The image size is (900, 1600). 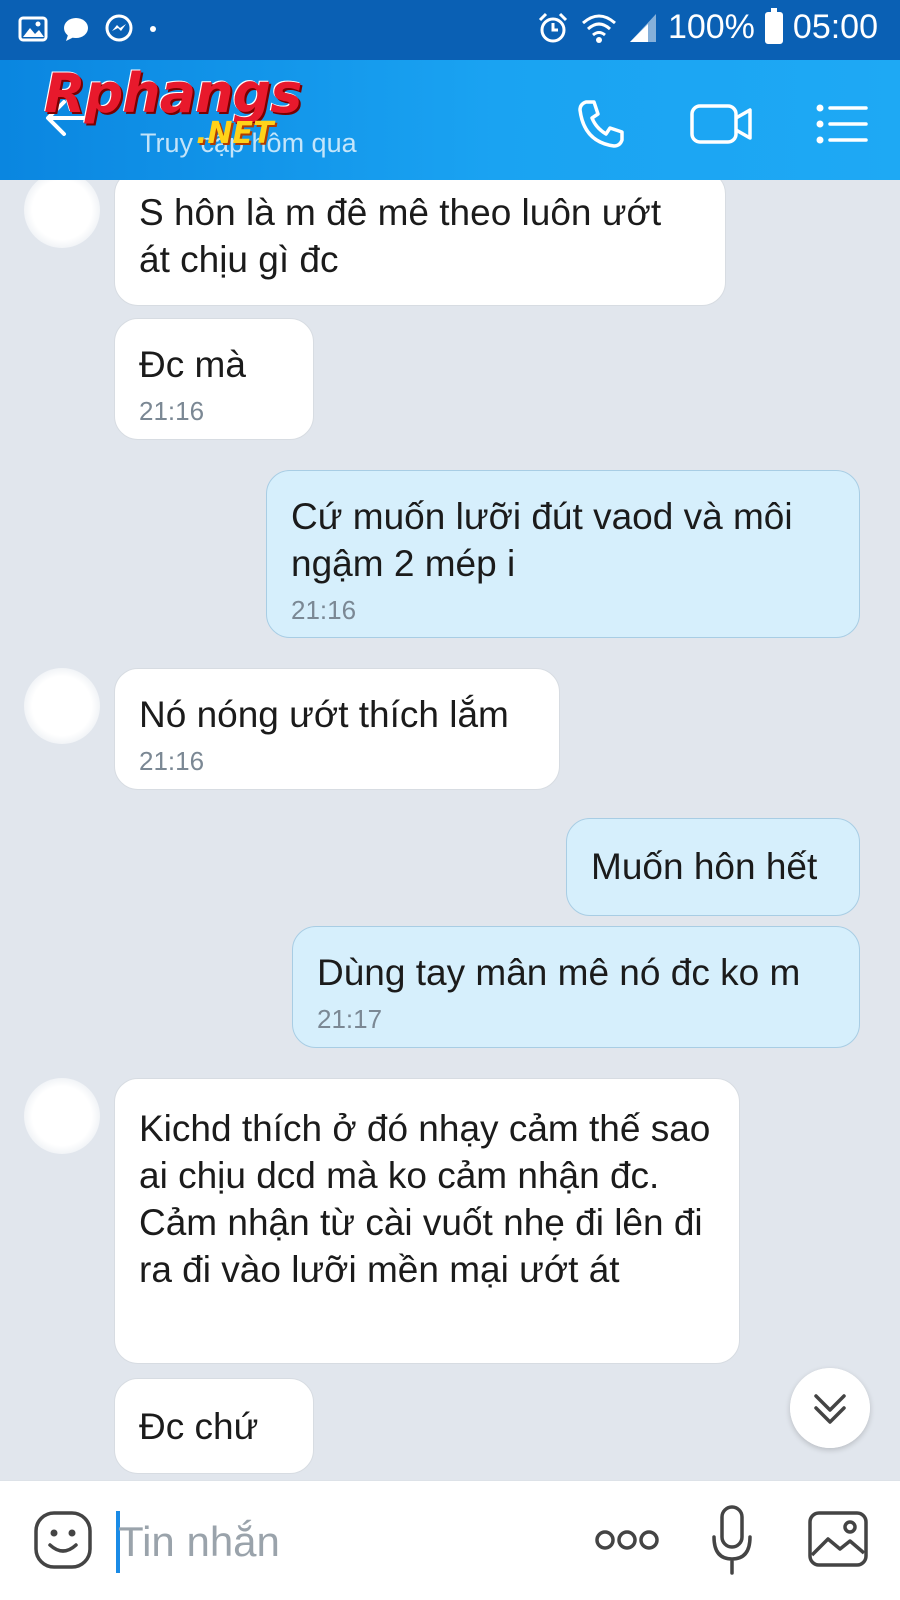 What do you see at coordinates (552, 27) in the screenshot?
I see `alarm-icon` at bounding box center [552, 27].